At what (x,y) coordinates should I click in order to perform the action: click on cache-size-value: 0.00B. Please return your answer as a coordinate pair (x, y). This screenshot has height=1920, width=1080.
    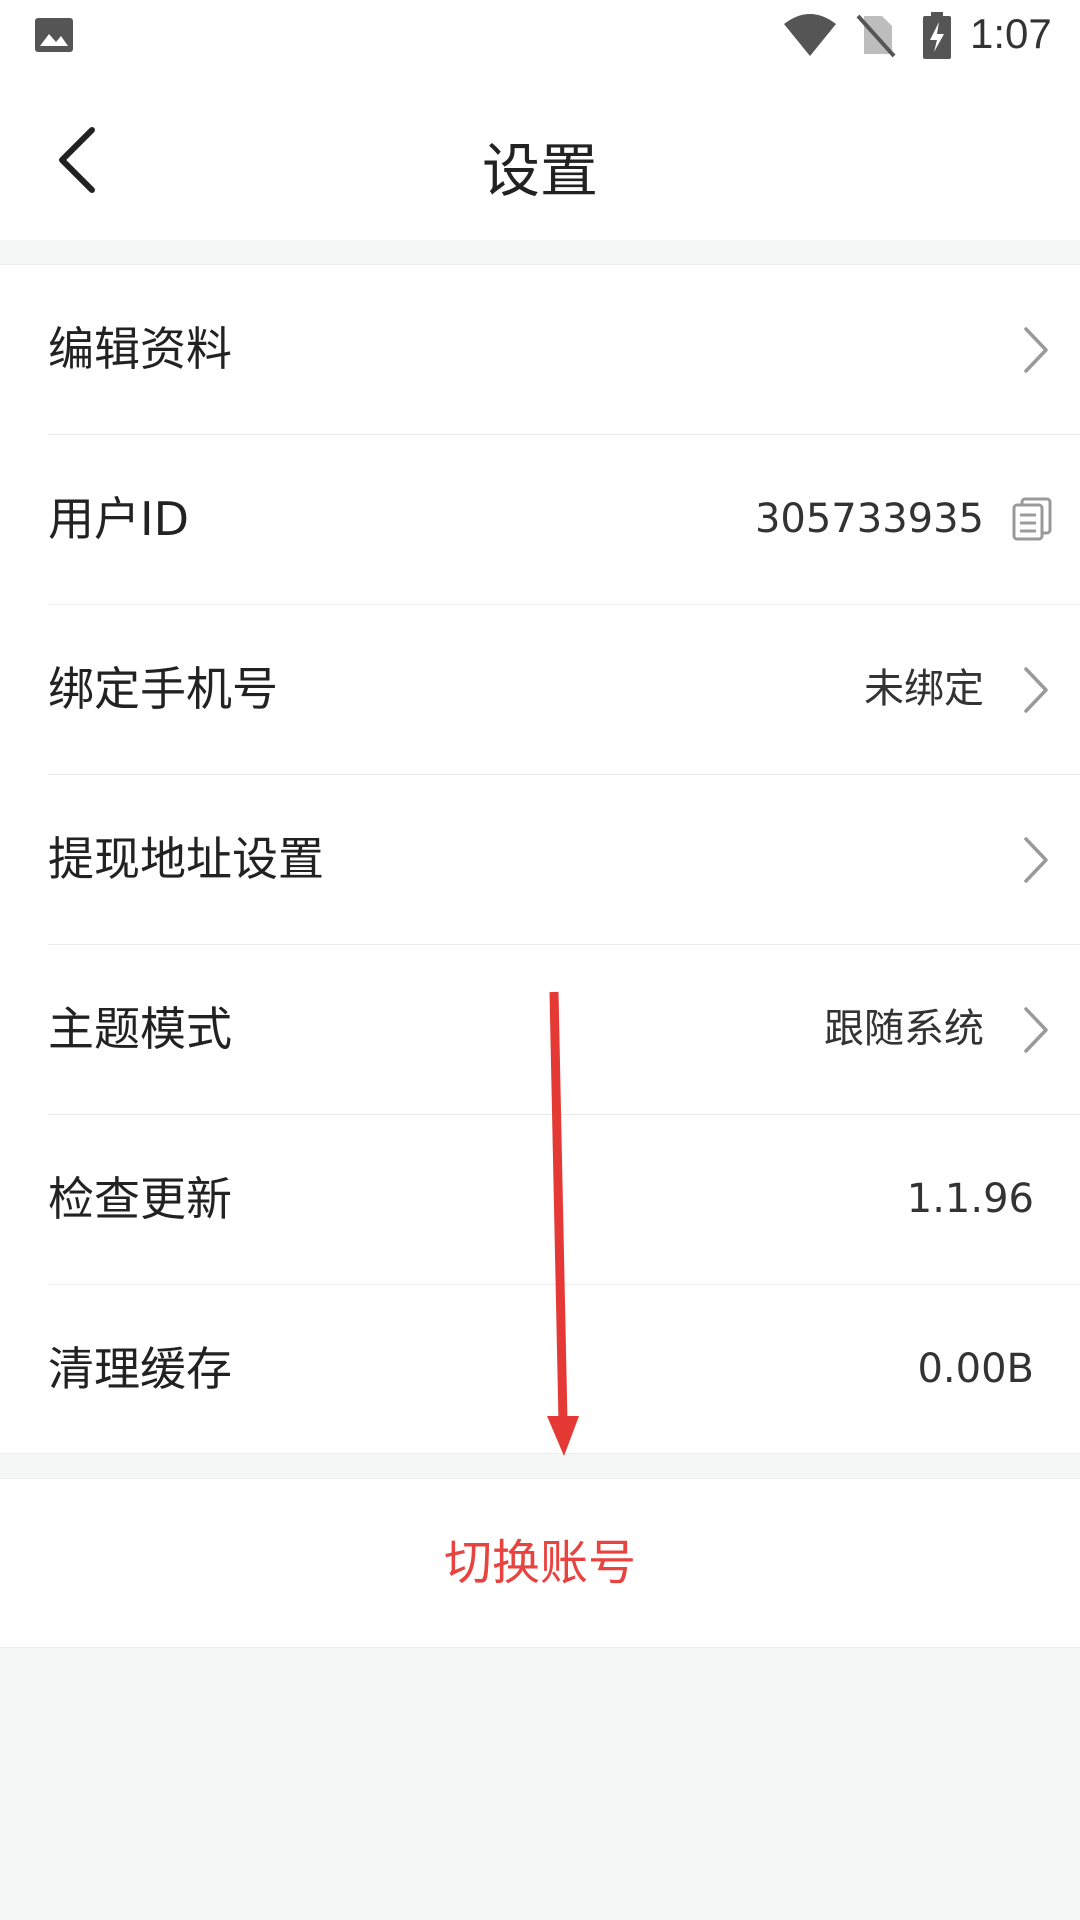
    Looking at the image, I should click on (975, 1369).